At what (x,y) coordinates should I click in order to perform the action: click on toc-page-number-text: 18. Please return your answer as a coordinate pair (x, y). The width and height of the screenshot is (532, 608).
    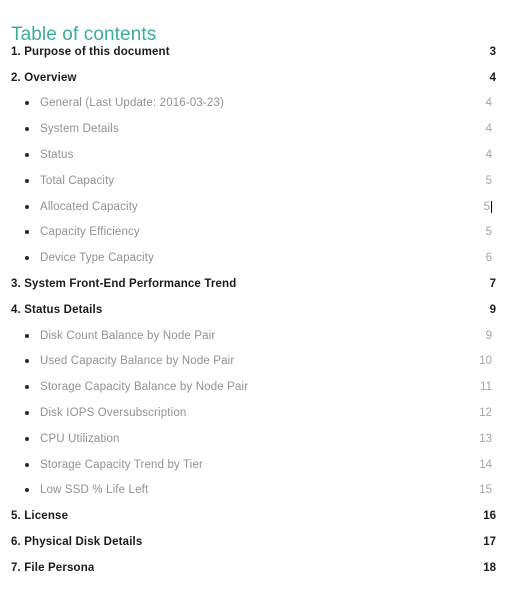
    Looking at the image, I should click on (489, 567).